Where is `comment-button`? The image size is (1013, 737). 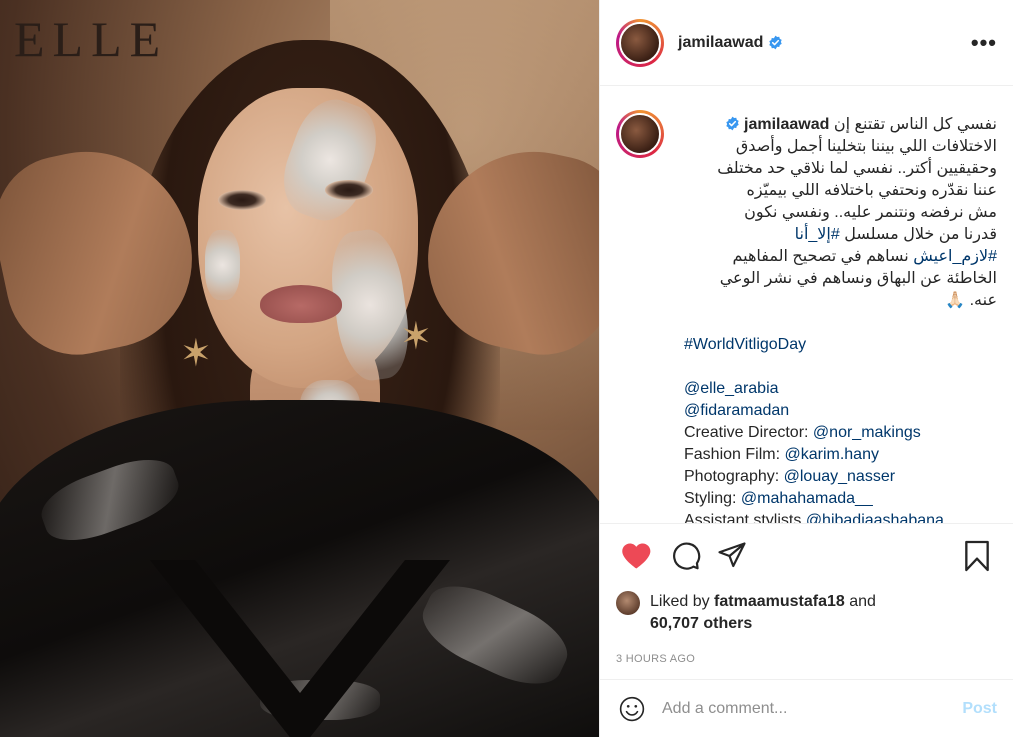
comment-button is located at coordinates (686, 556).